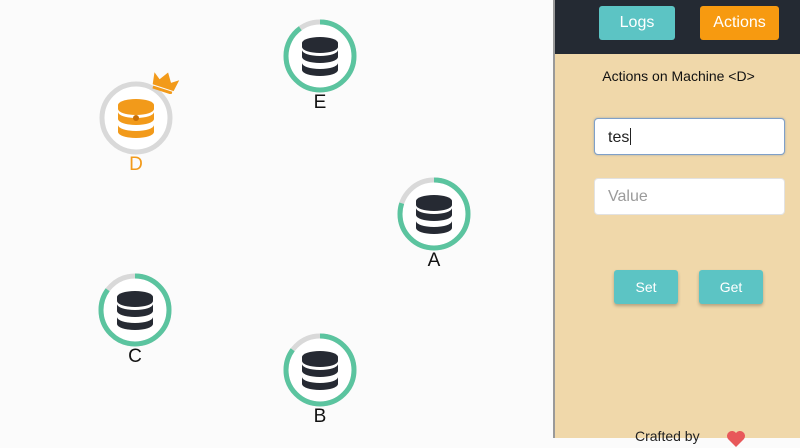 This screenshot has height=448, width=800. I want to click on key-input-value: tes, so click(619, 137).